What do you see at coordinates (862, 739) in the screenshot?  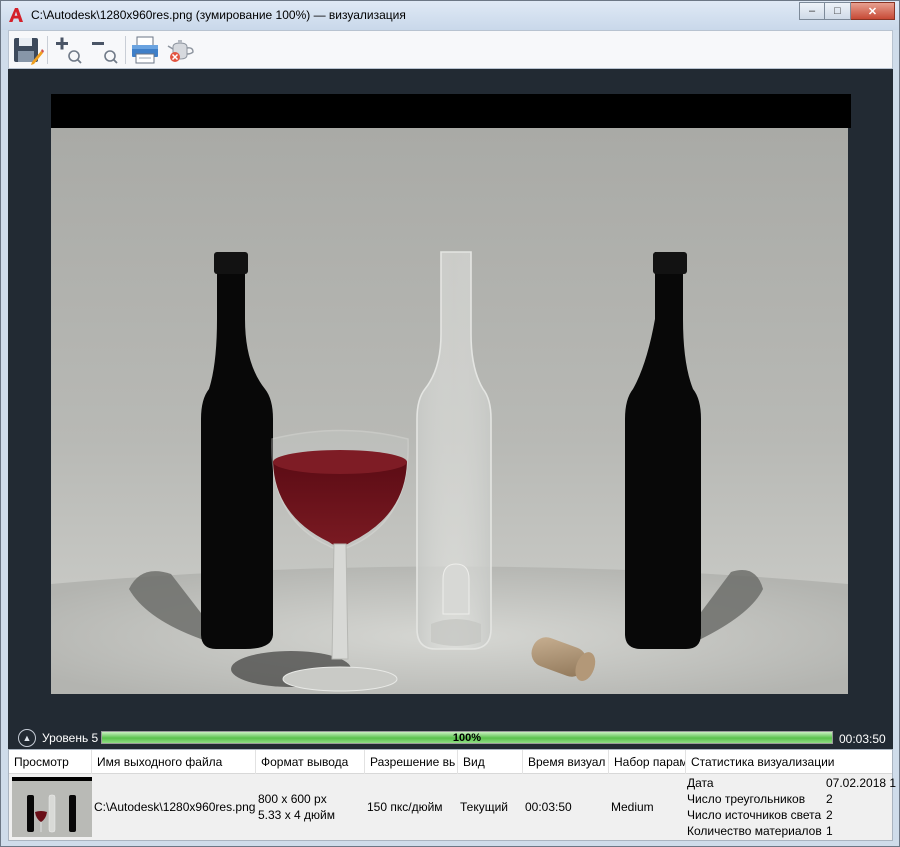 I see `elapsed-time: 00:03:50` at bounding box center [862, 739].